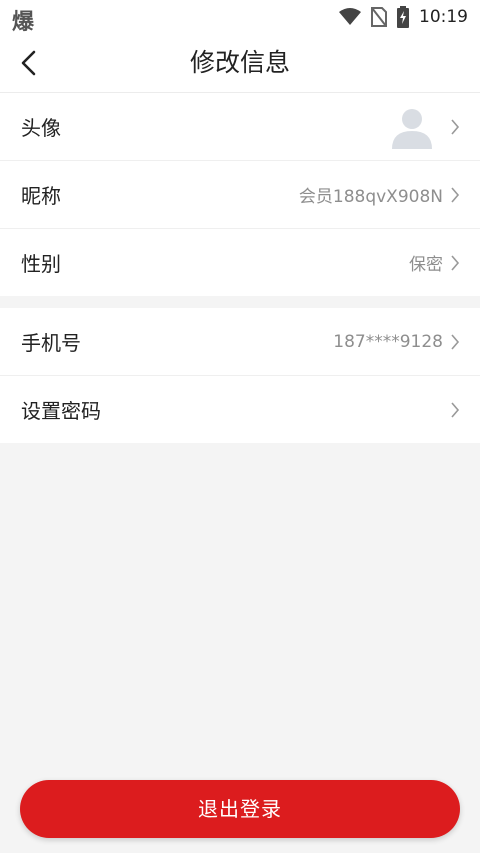  What do you see at coordinates (350, 16) in the screenshot?
I see `wifi-icon` at bounding box center [350, 16].